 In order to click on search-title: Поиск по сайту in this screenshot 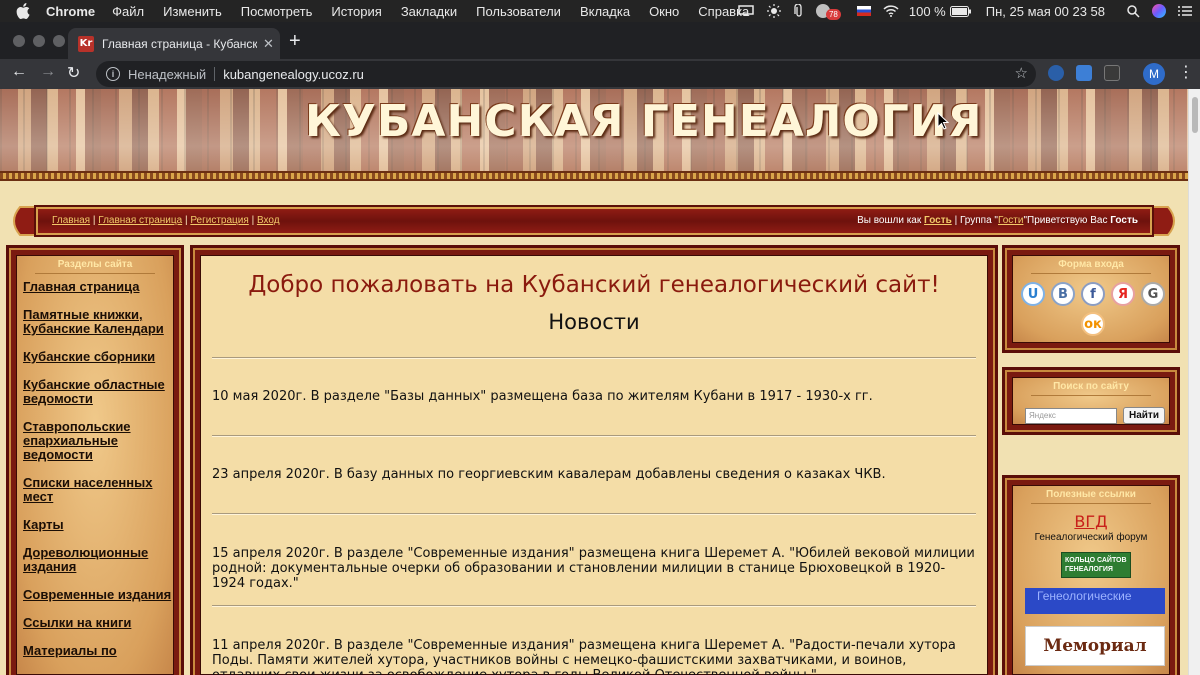, I will do `click(1091, 387)`.